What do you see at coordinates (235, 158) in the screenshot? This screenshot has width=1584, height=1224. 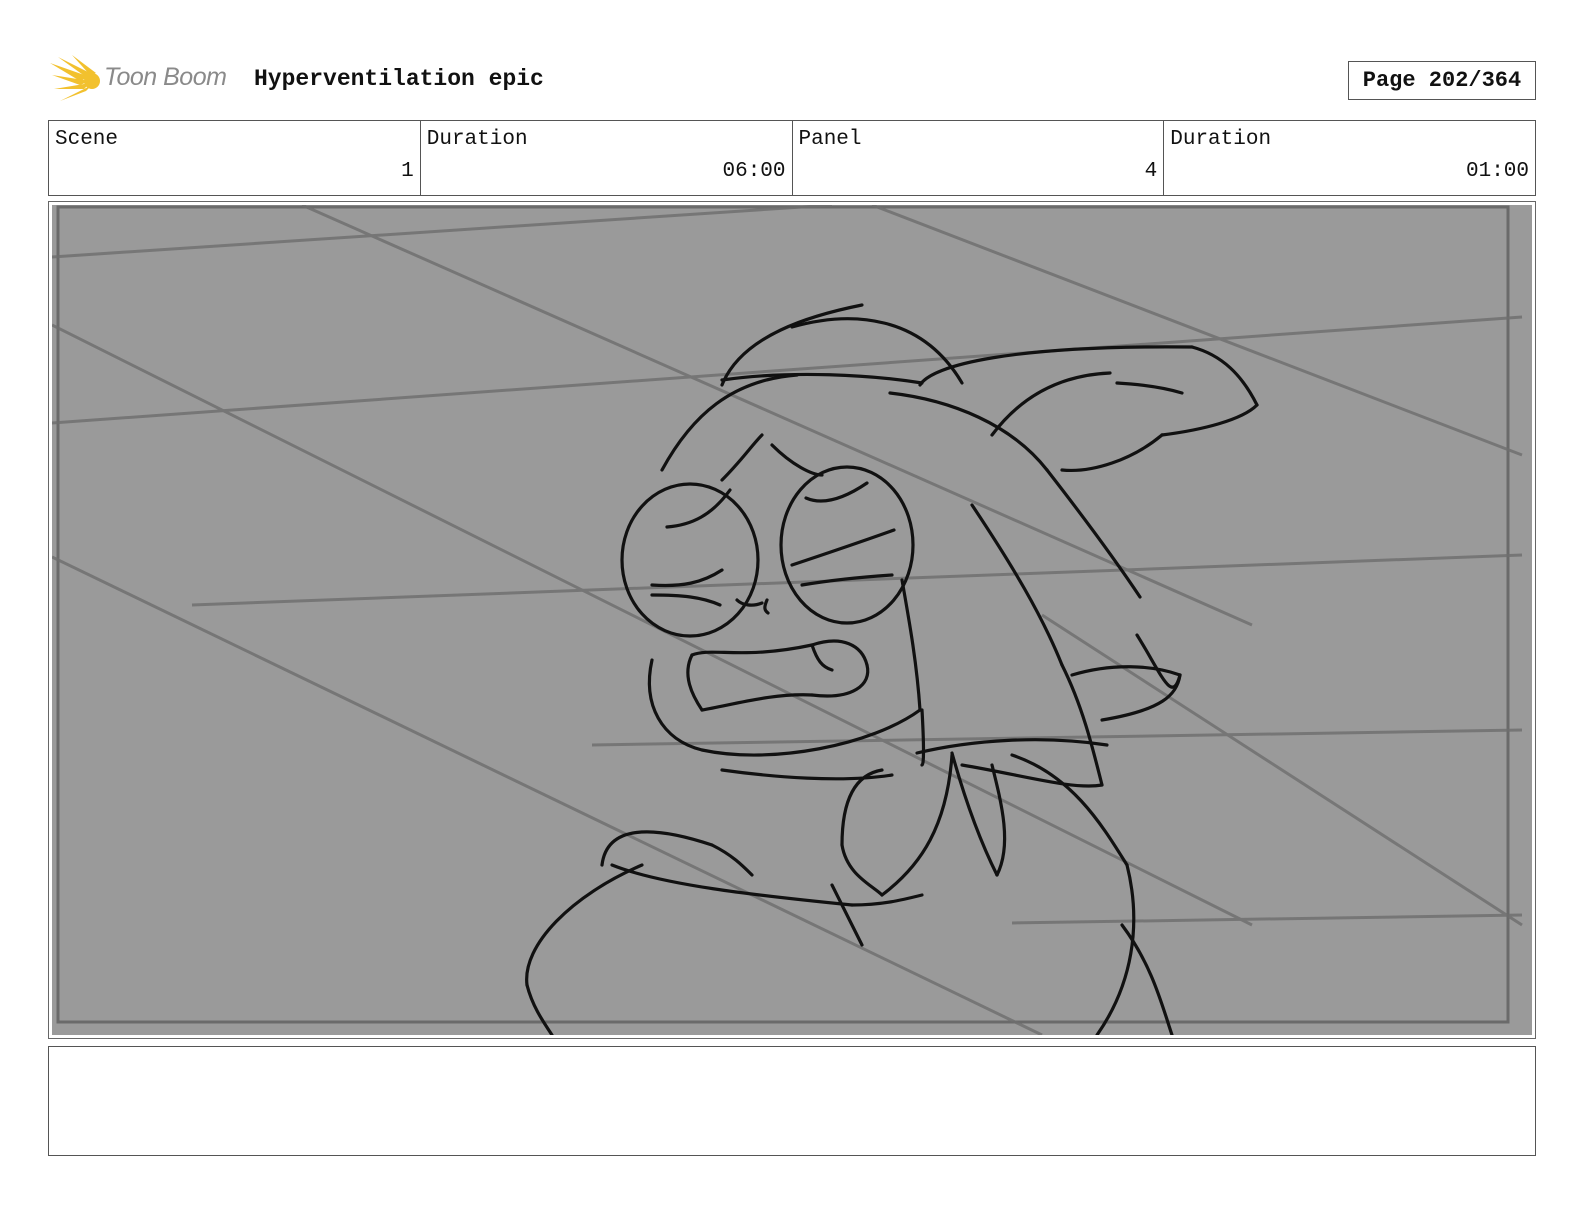 I see `scene-cell: Scene 1` at bounding box center [235, 158].